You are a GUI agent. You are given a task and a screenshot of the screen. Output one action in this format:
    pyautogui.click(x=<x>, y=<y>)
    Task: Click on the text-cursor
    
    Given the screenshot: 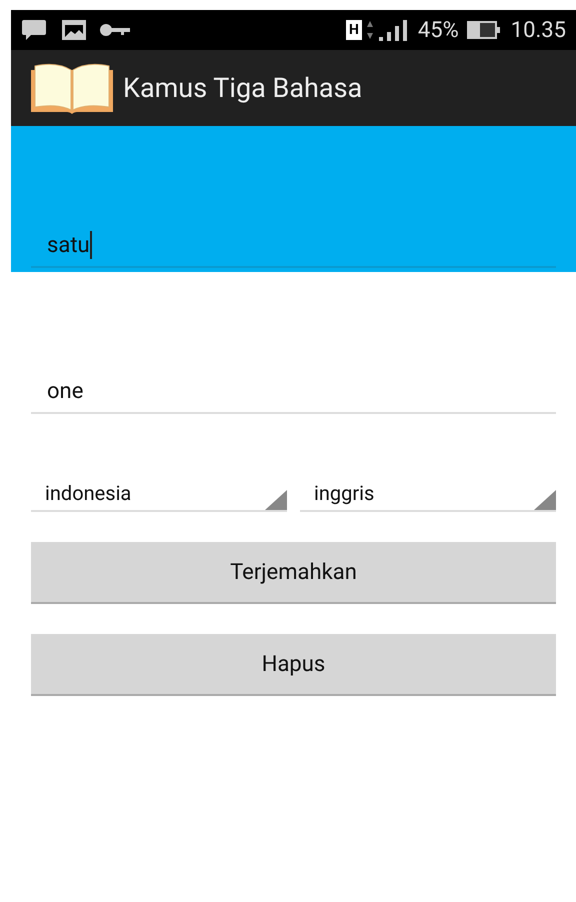 What is the action you would take?
    pyautogui.click(x=91, y=245)
    